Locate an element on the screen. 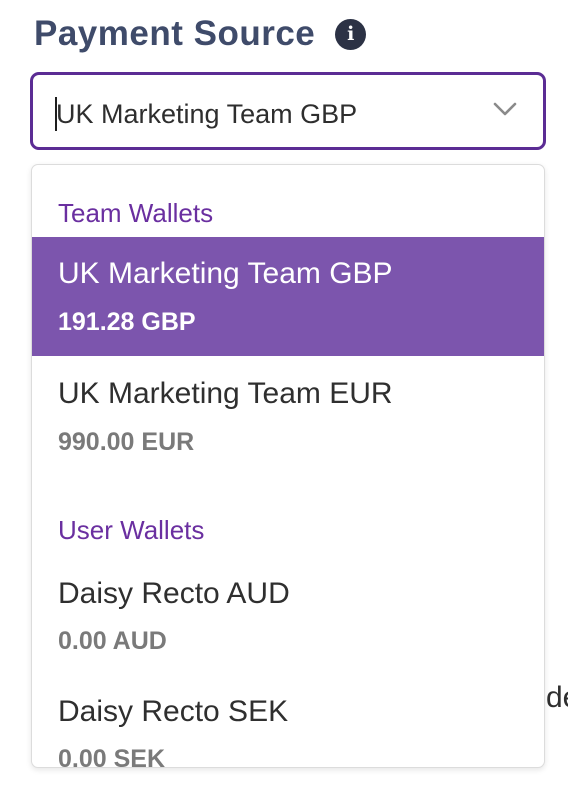 This screenshot has width=568, height=794. option-uk-marketing-team-gbp: UK Marketing Team GBP 191.28 GBP is located at coordinates (288, 296).